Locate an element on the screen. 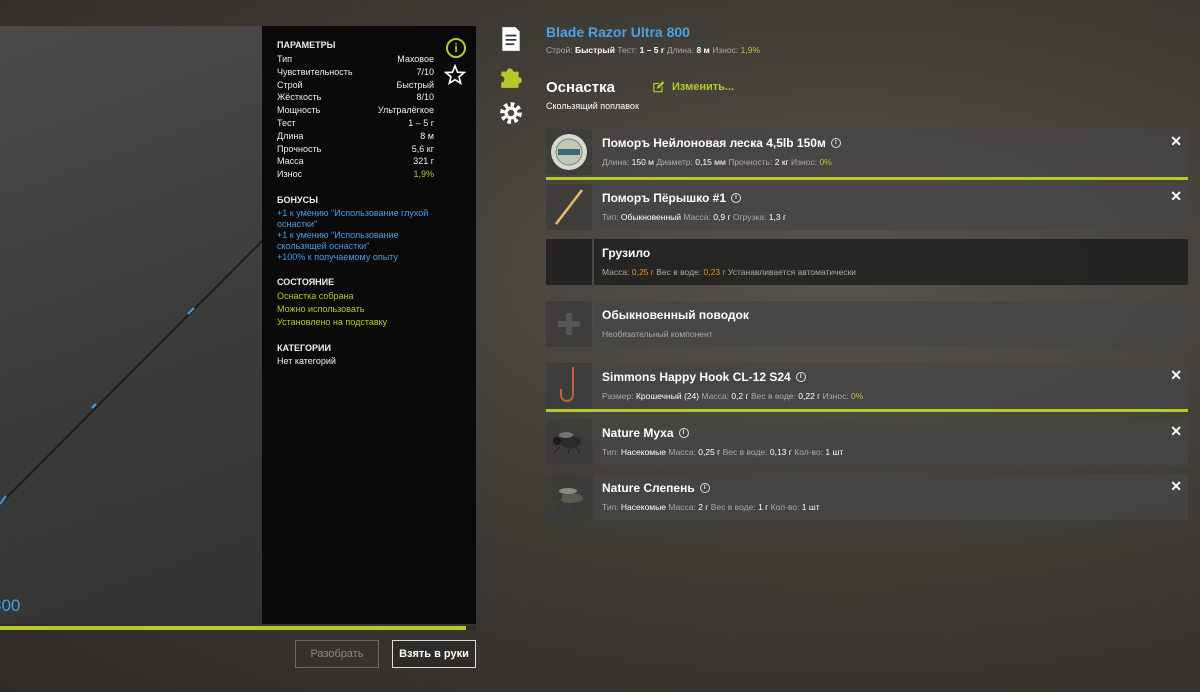 The width and height of the screenshot is (1200, 692). param-label: Износ is located at coordinates (290, 174).